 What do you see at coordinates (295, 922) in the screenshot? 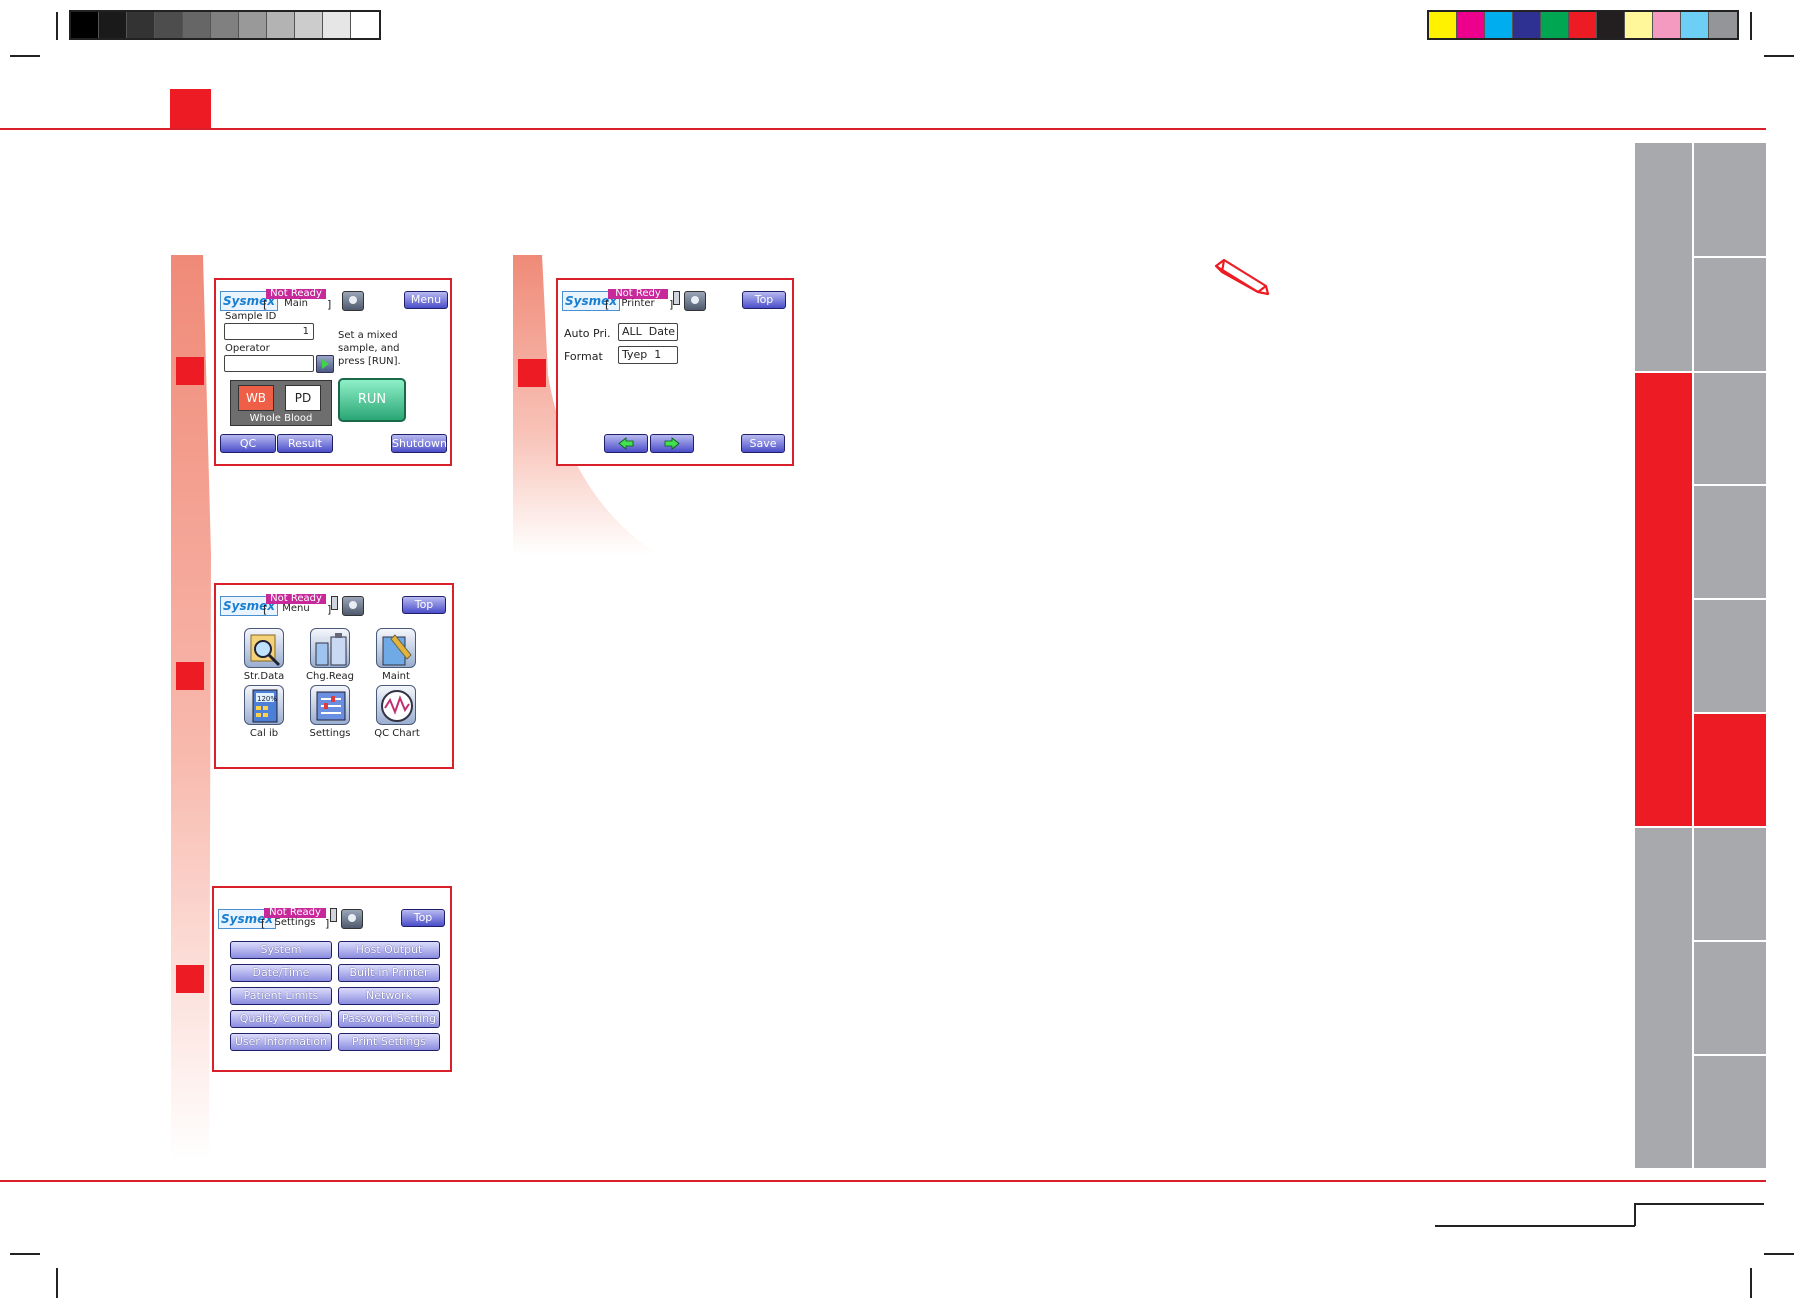
I see `screen-title: Settings` at bounding box center [295, 922].